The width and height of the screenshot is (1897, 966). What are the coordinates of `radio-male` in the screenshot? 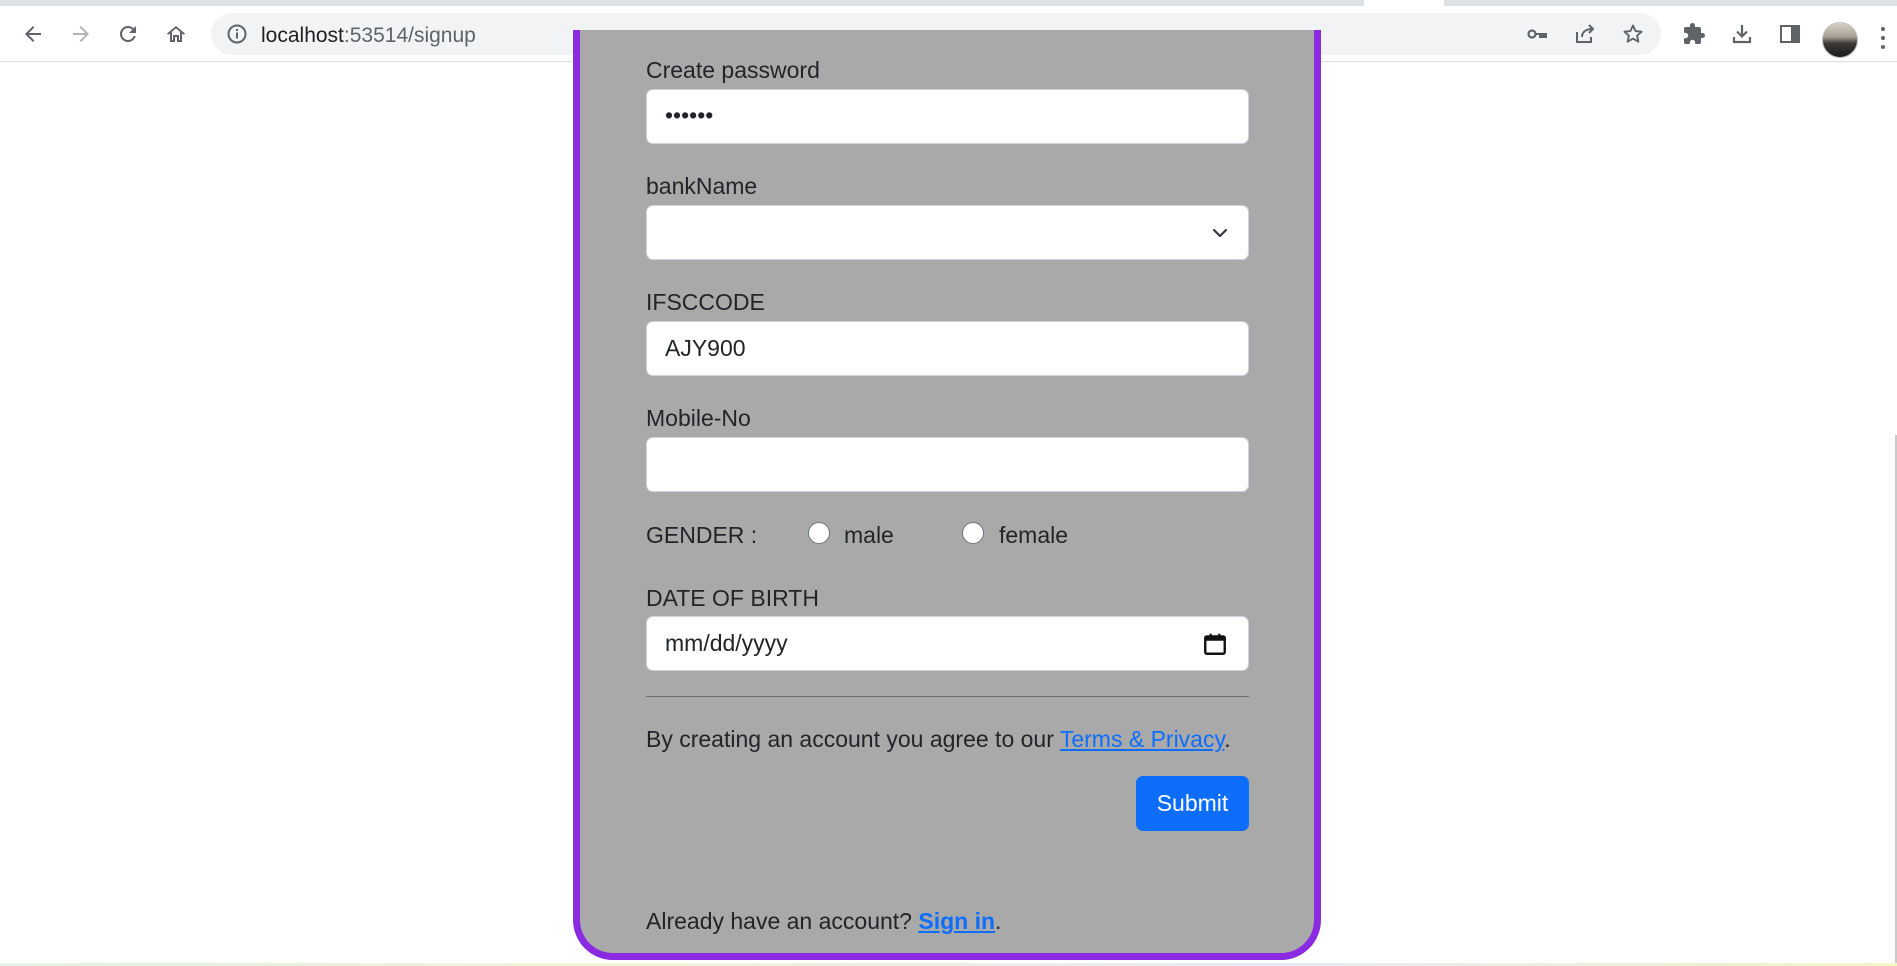 It's located at (819, 533).